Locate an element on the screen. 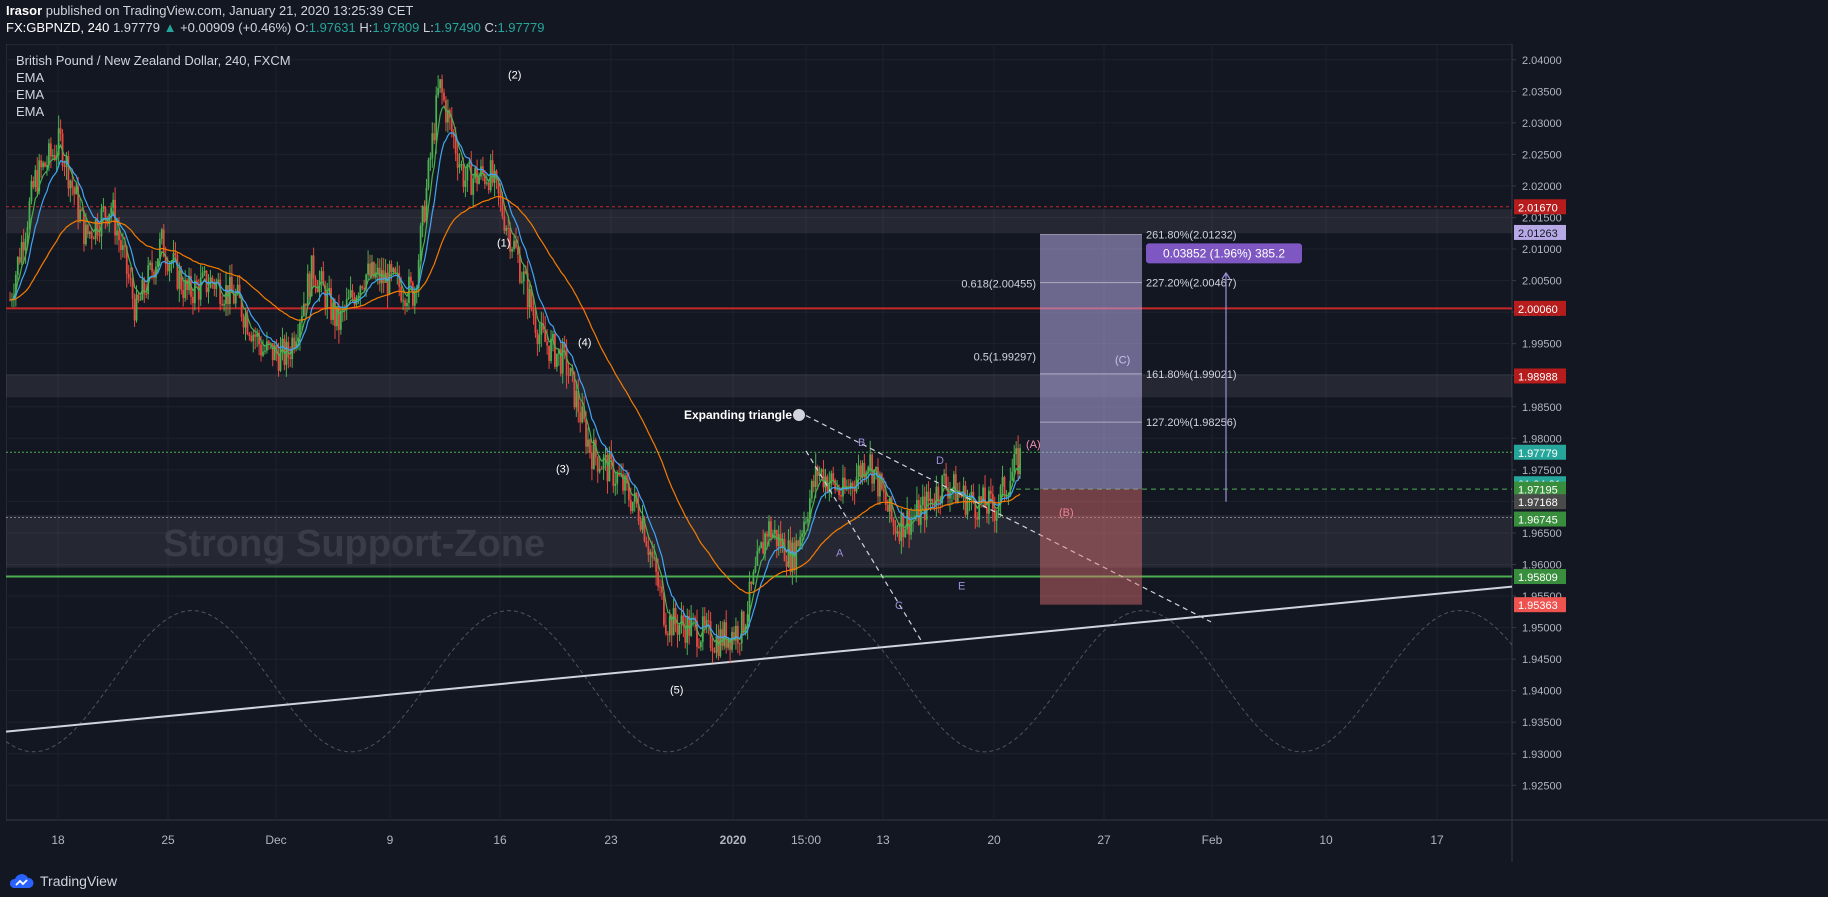 This screenshot has width=1828, height=897. triangle-anchor-dot is located at coordinates (799, 414).